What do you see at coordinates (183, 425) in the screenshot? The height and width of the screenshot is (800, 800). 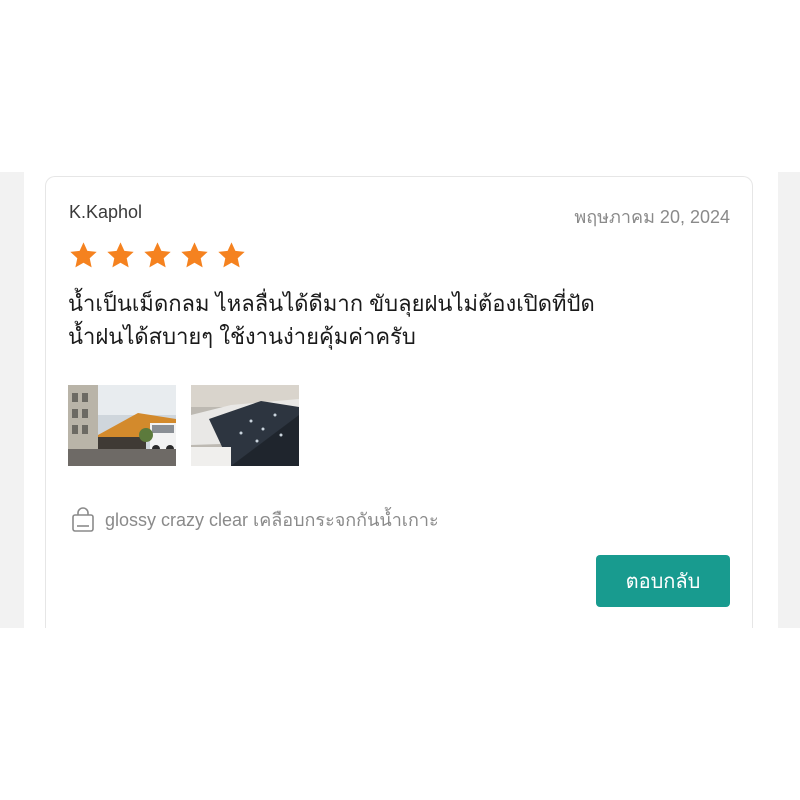 I see `review-photos` at bounding box center [183, 425].